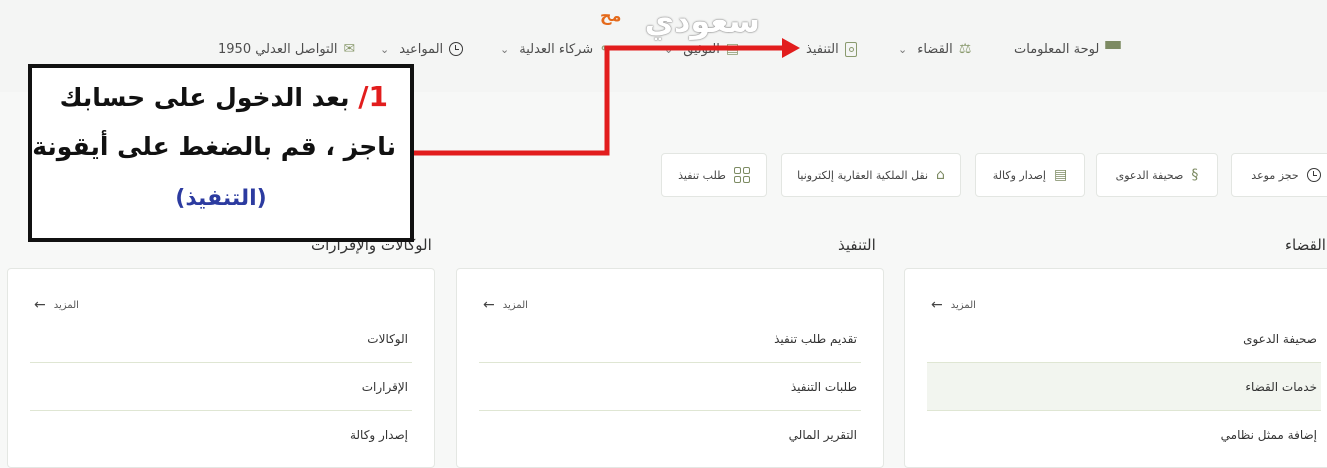 The height and width of the screenshot is (468, 1327). Describe the element at coordinates (214, 146) in the screenshot. I see `callout-line-2: ناجز ، قم بالضغط على أيقونة` at that location.